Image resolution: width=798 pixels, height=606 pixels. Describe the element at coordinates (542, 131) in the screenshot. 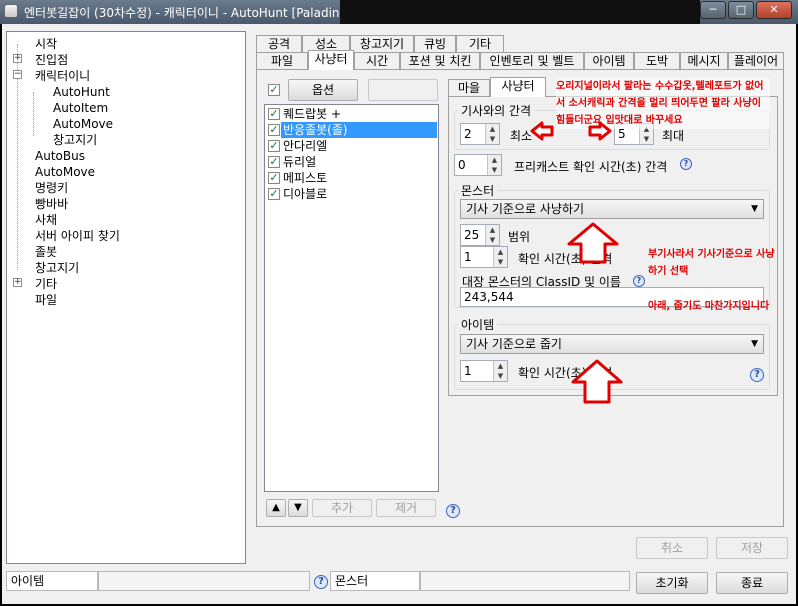

I see `left-arrow-icon` at that location.